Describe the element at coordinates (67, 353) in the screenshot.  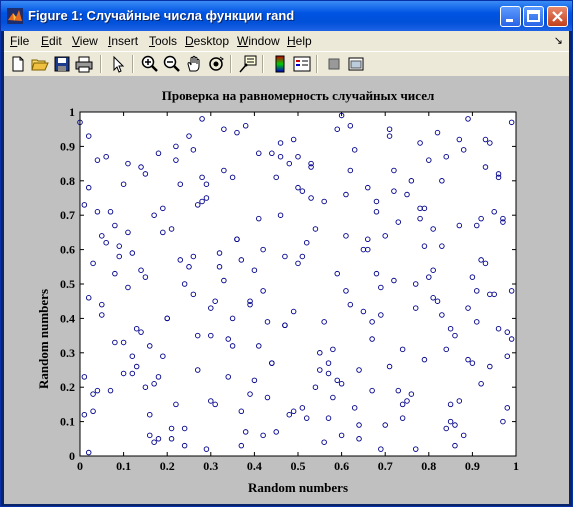
I see `y-tick-label: 0.3` at that location.